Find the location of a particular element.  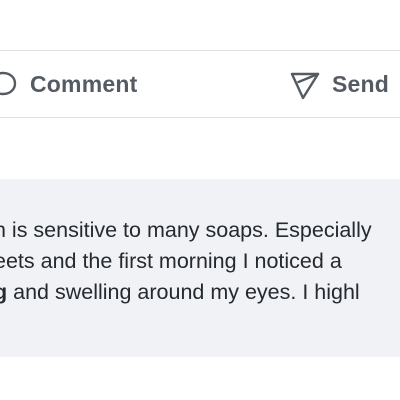

comment-bubble-icon is located at coordinates (10, 84).